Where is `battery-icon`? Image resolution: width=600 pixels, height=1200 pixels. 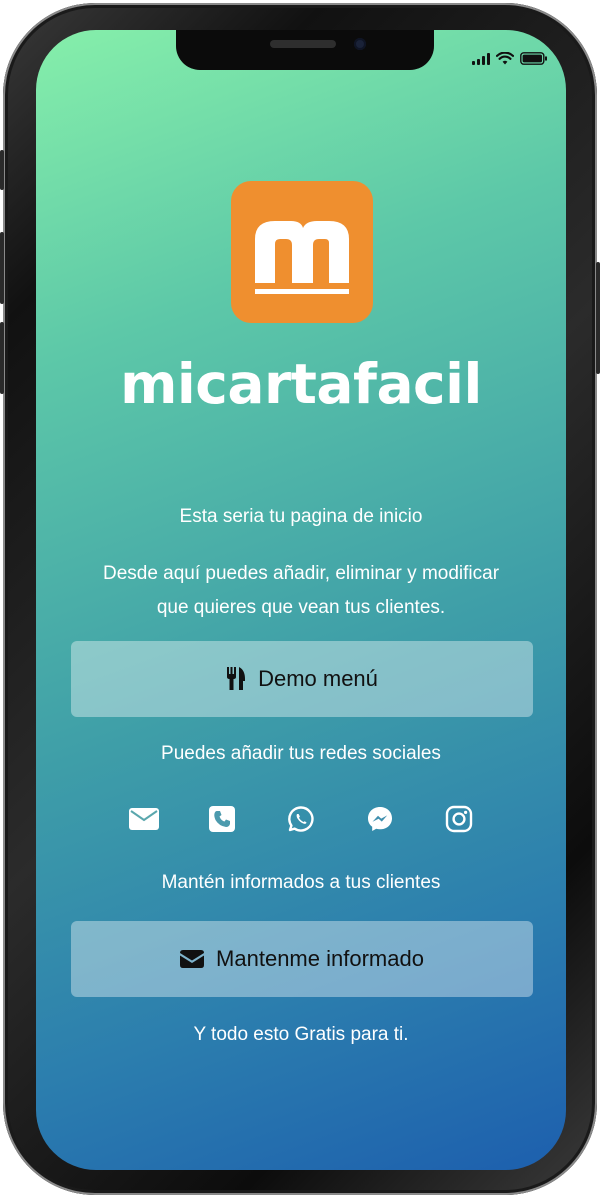
battery-icon is located at coordinates (533, 58).